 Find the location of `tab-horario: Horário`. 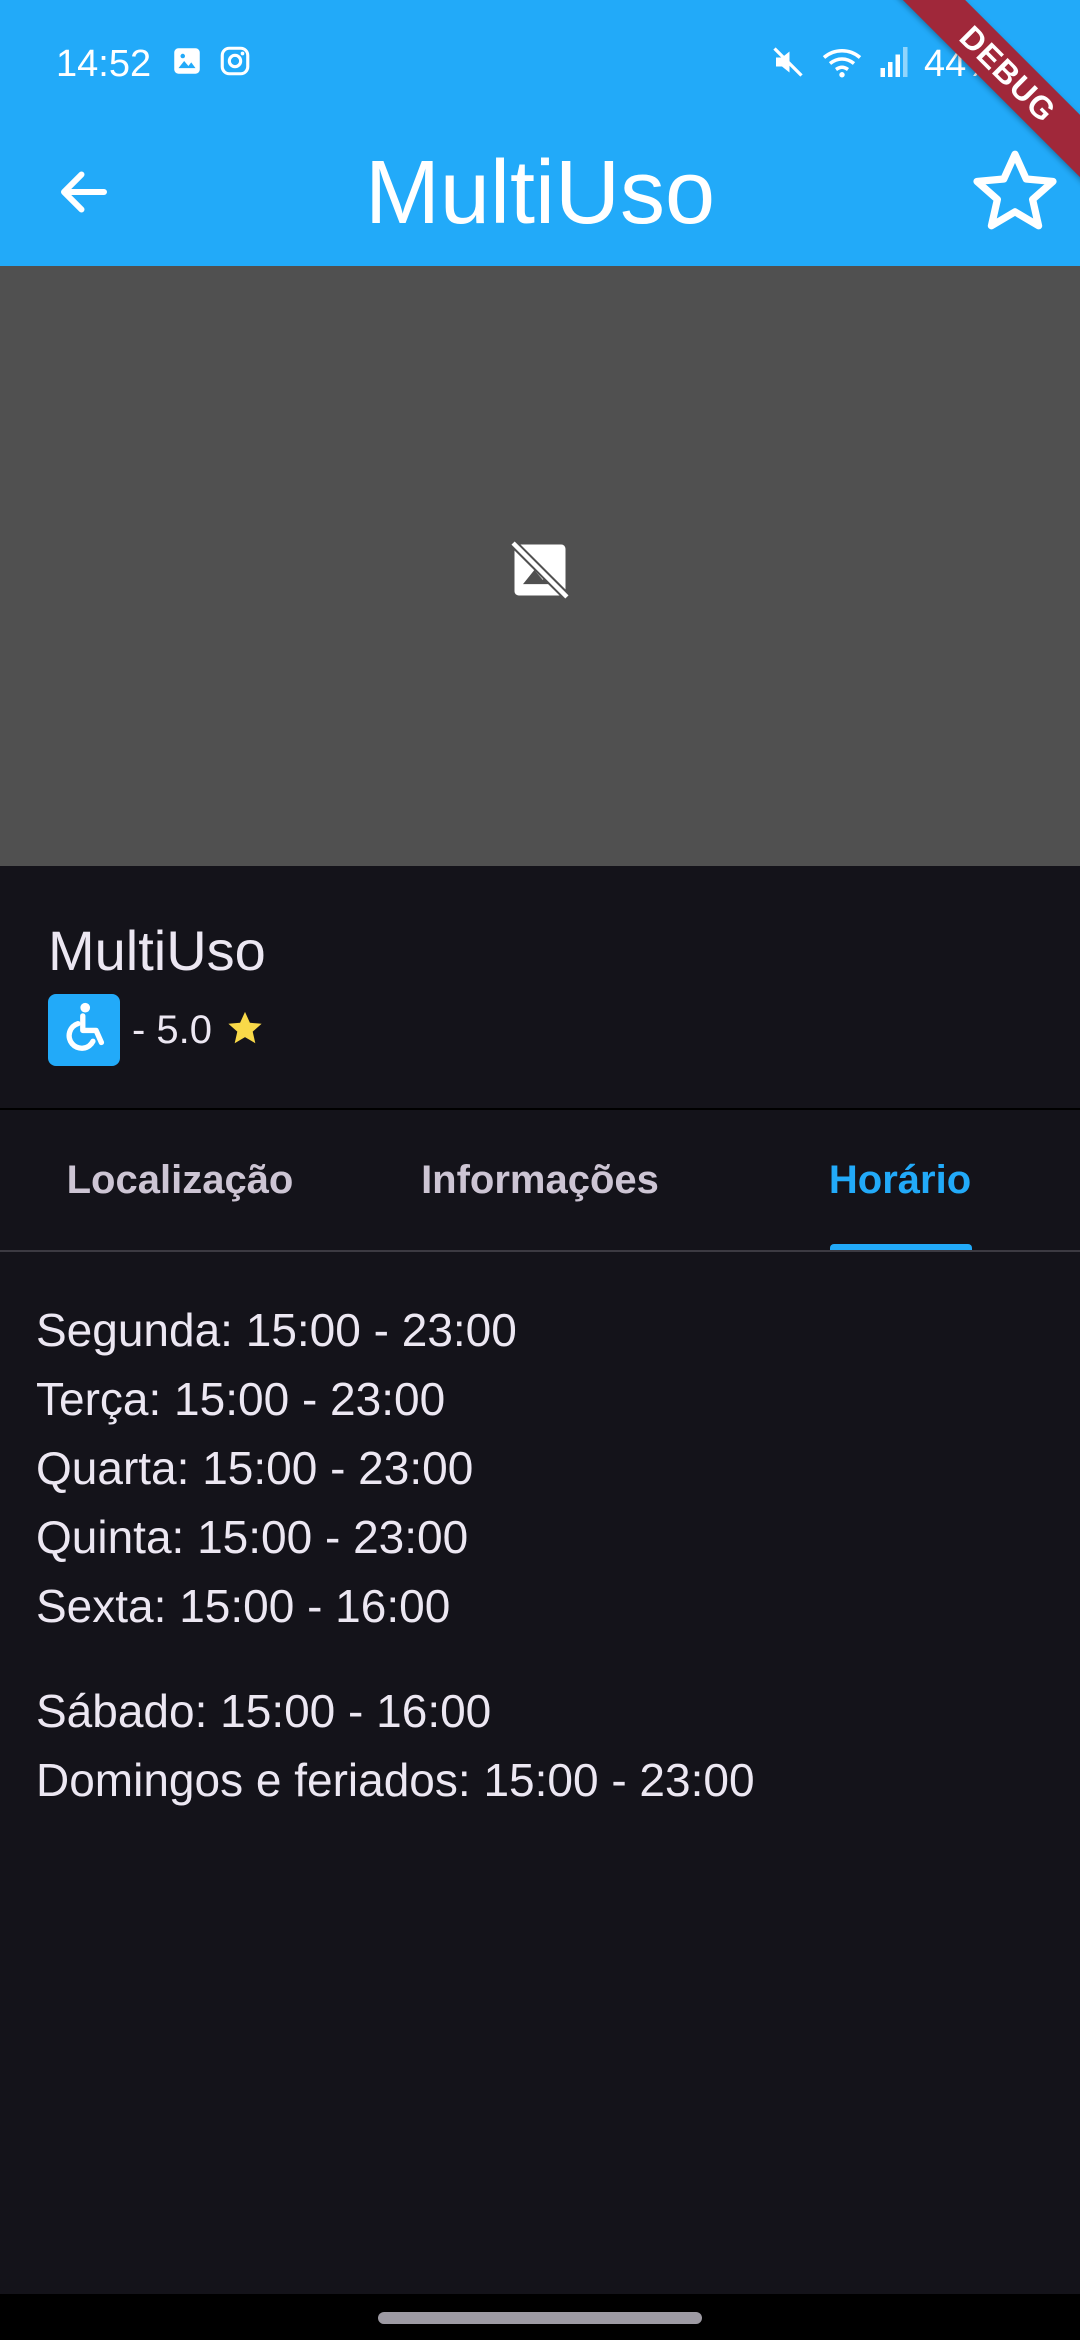

tab-horario: Horário is located at coordinates (900, 1180).